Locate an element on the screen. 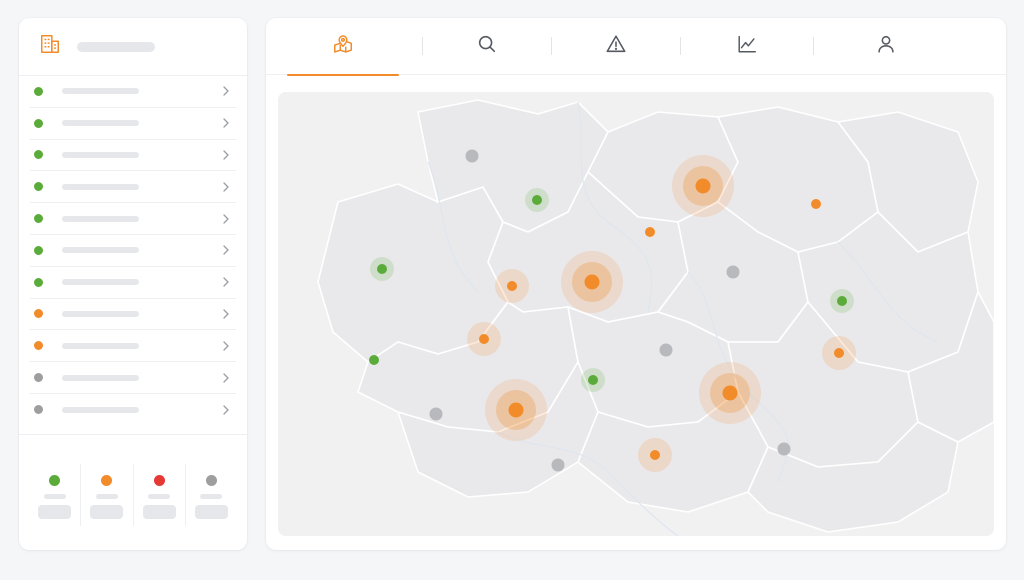 This screenshot has width=1024, height=580. user-icon is located at coordinates (886, 46).